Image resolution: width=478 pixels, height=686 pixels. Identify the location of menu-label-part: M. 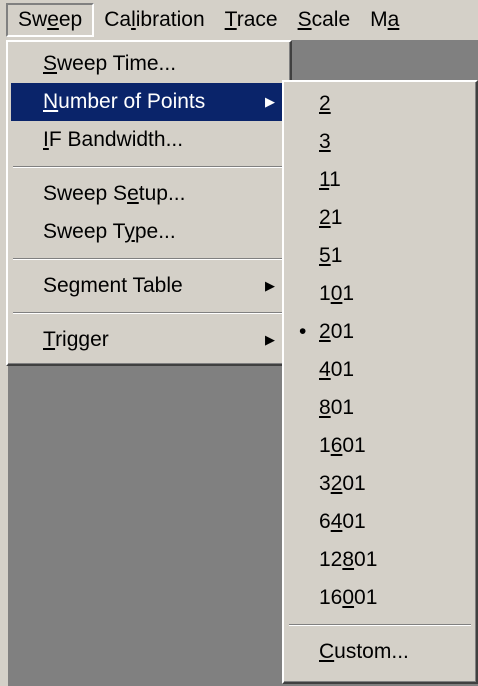
(379, 19).